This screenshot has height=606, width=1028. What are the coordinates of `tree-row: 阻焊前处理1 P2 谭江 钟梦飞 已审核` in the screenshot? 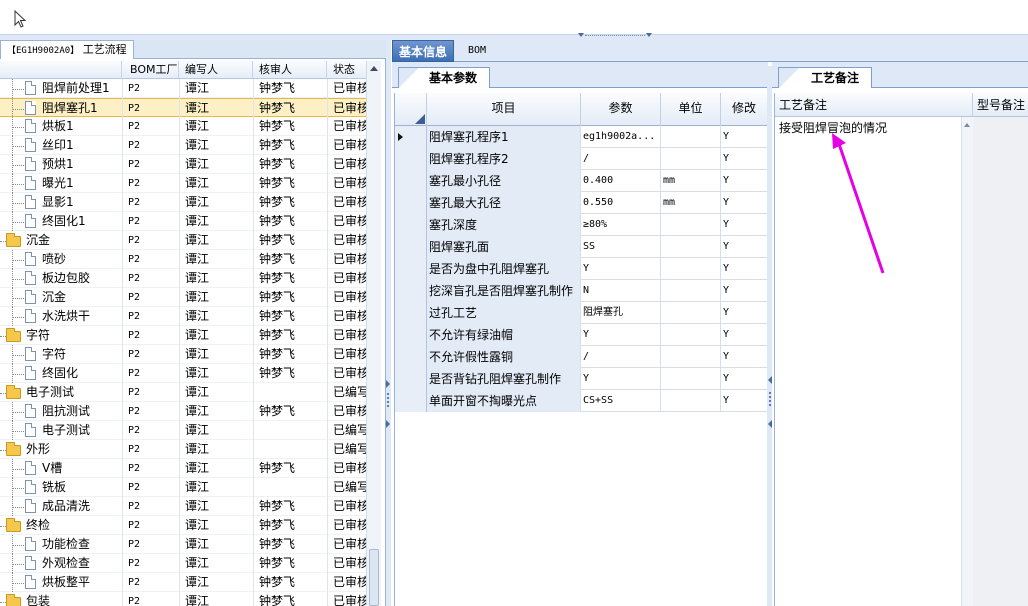 It's located at (183, 88).